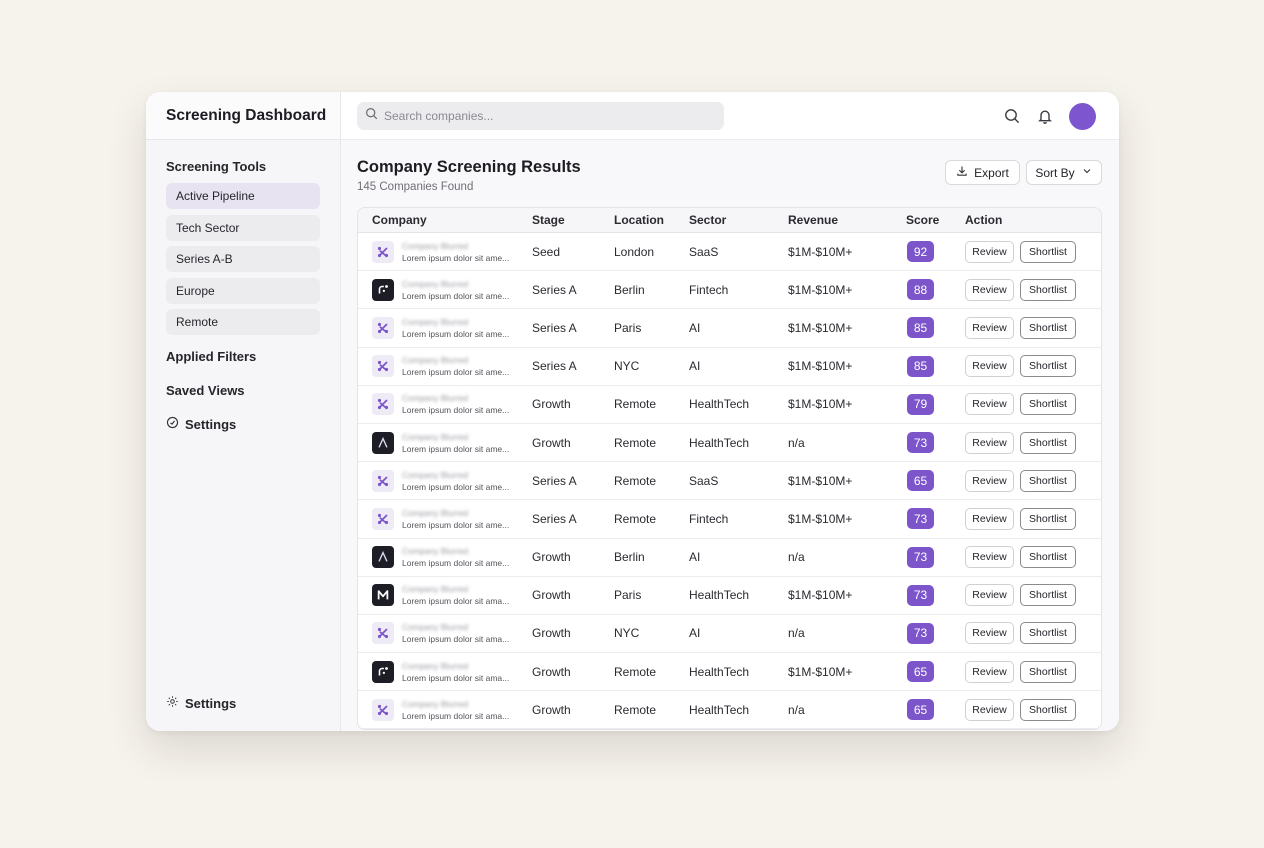 This screenshot has height=848, width=1264. What do you see at coordinates (191, 703) in the screenshot?
I see `bottom-settings-link: Settings` at bounding box center [191, 703].